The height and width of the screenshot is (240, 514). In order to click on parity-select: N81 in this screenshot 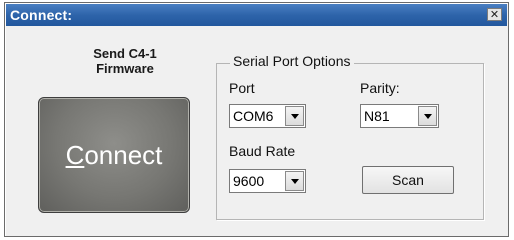, I will do `click(399, 116)`.